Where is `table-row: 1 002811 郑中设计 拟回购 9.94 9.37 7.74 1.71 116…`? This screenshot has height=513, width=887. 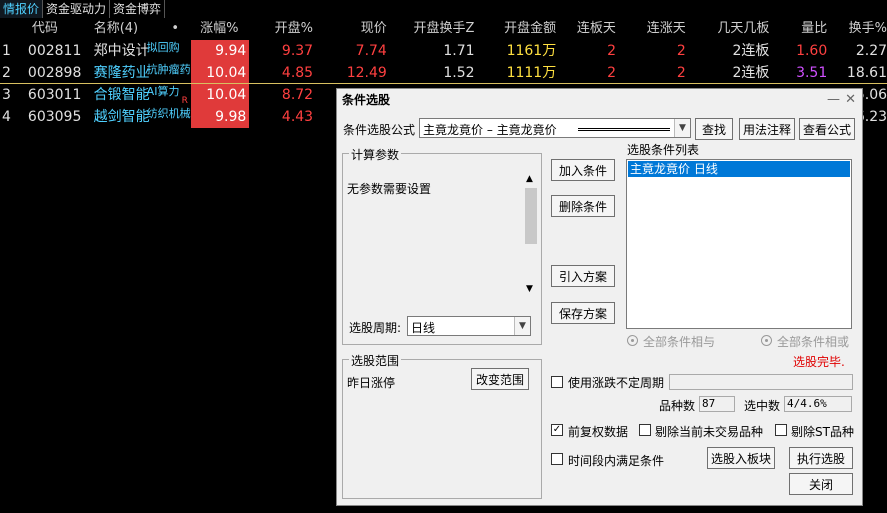 table-row: 1 002811 郑中设计 拟回购 9.94 9.37 7.74 1.71 116… is located at coordinates (443, 51).